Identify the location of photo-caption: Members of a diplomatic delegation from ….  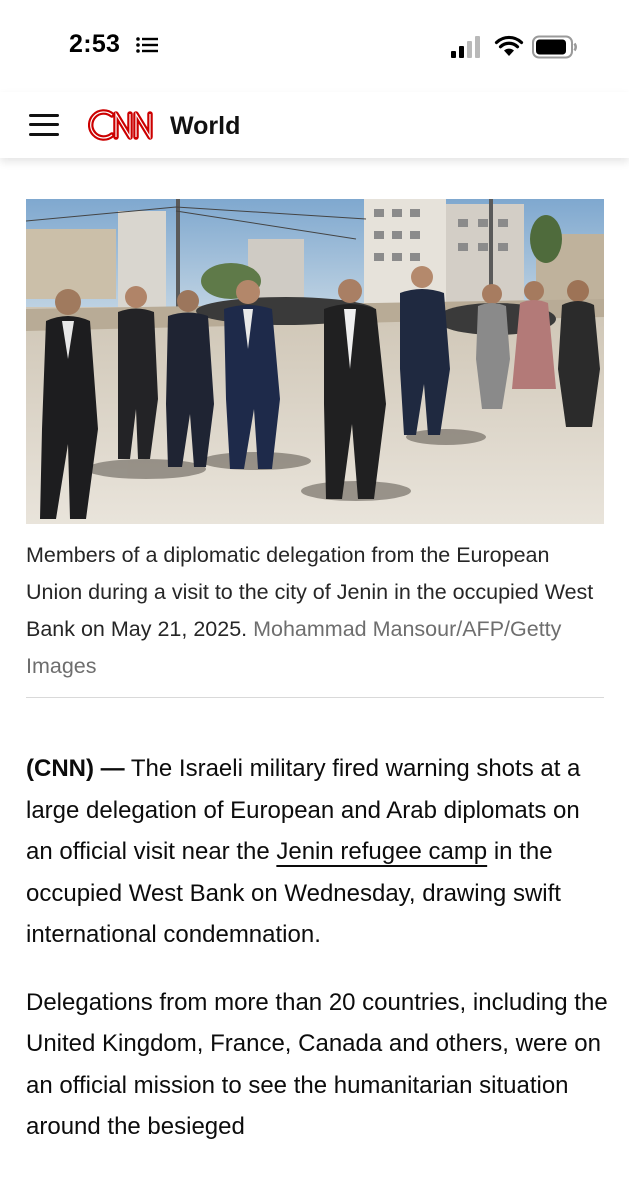
(316, 611).